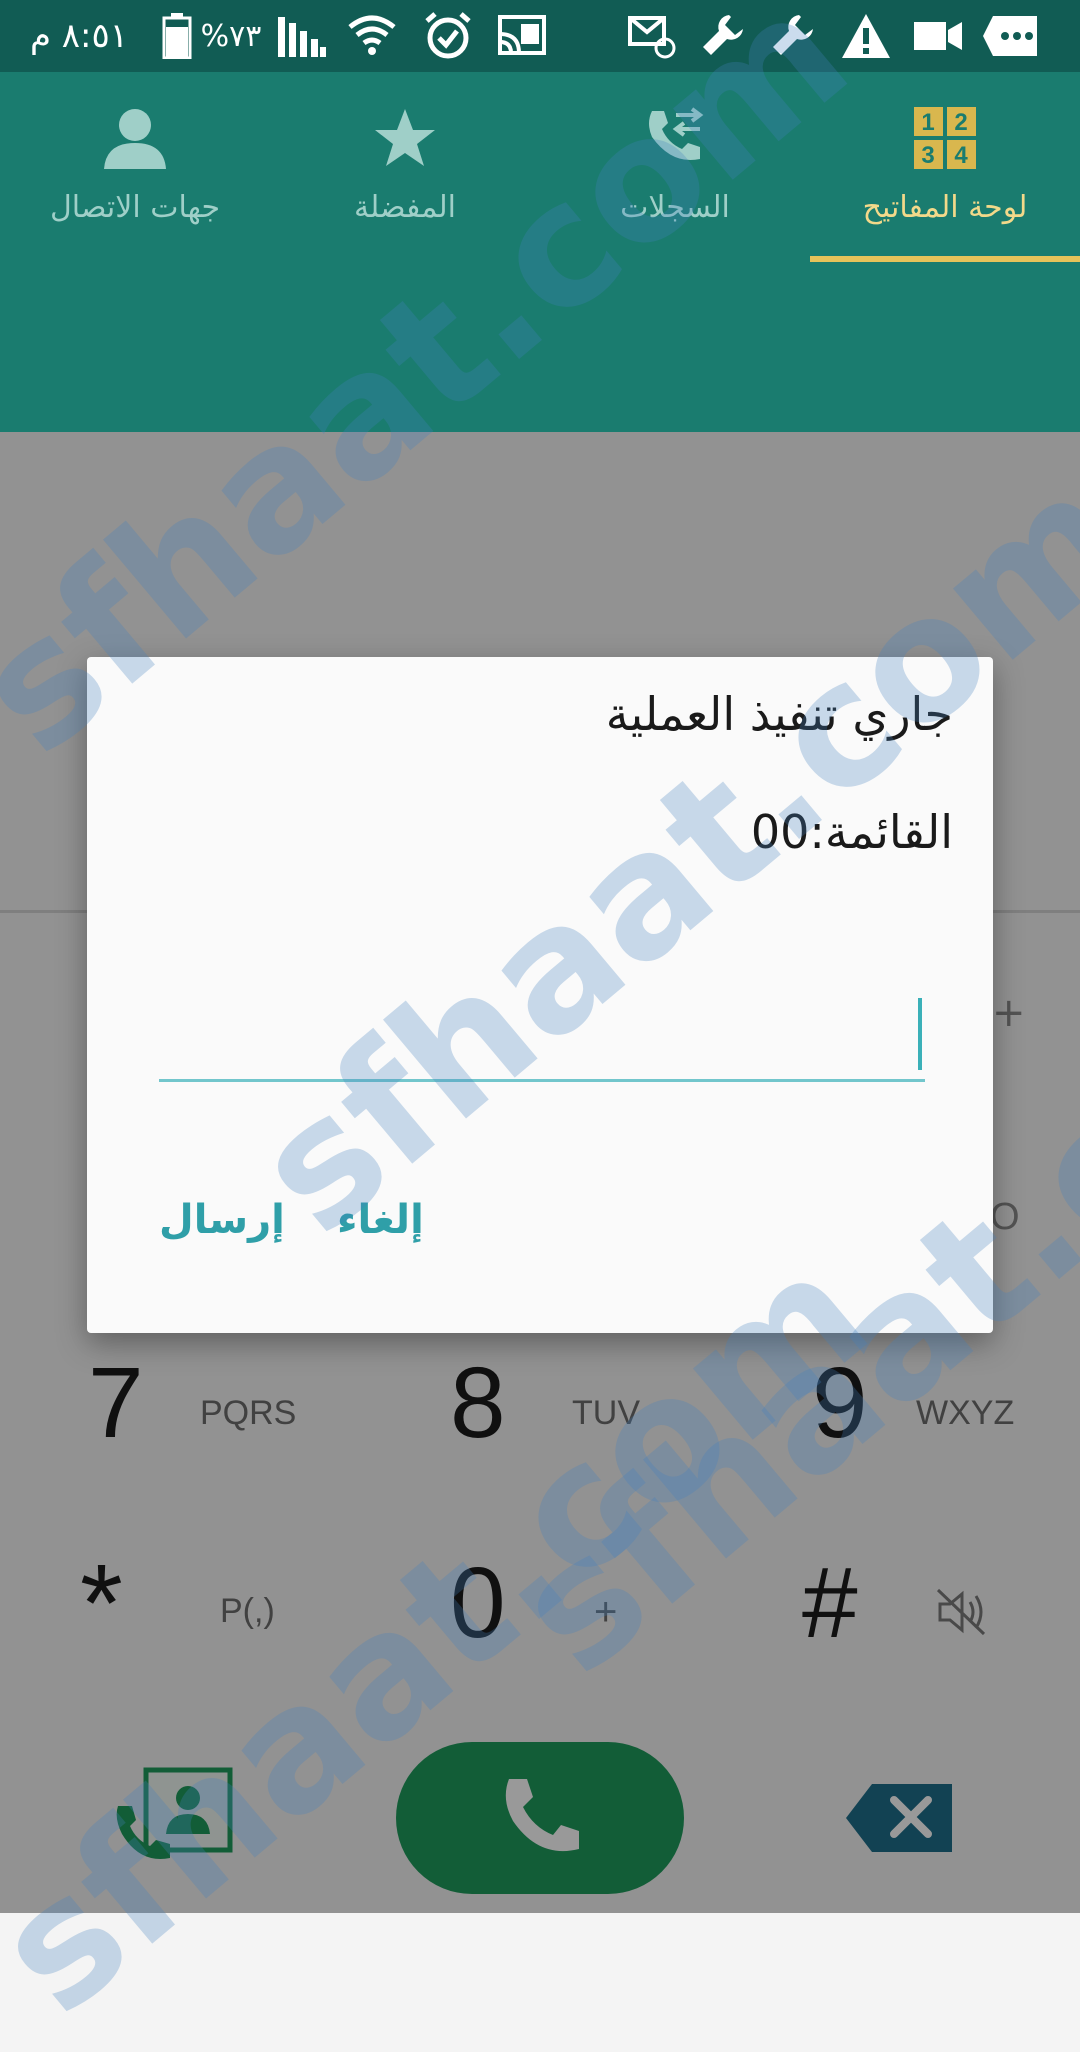  I want to click on alarm-icon, so click(448, 36).